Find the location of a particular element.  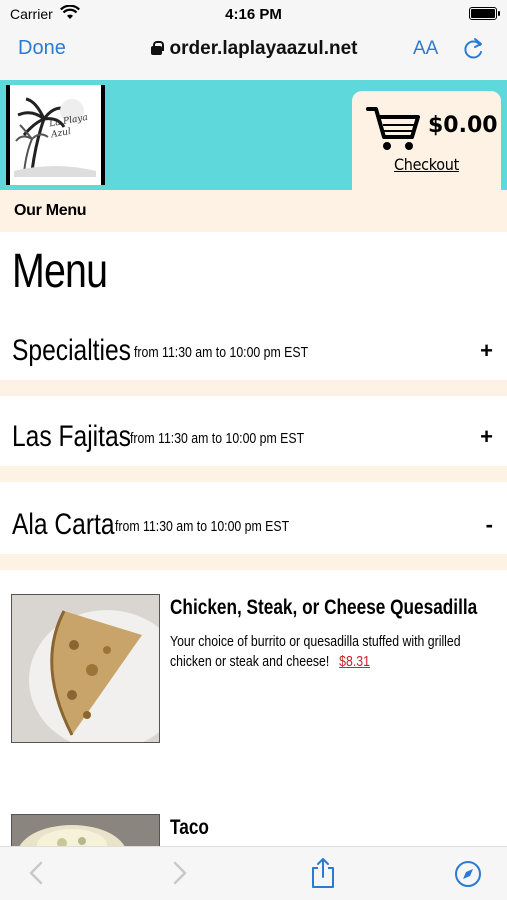

back-icon is located at coordinates (36, 875).